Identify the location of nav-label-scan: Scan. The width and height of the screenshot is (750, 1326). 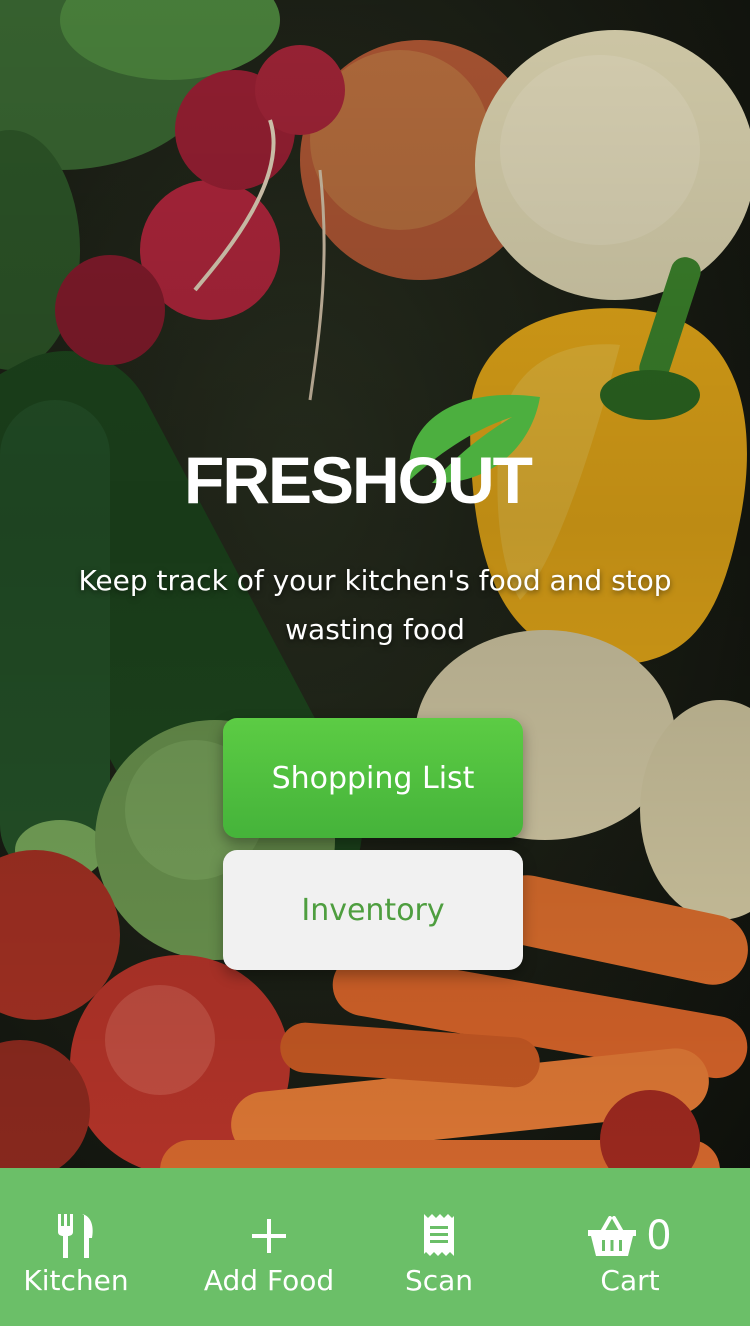
(439, 1280).